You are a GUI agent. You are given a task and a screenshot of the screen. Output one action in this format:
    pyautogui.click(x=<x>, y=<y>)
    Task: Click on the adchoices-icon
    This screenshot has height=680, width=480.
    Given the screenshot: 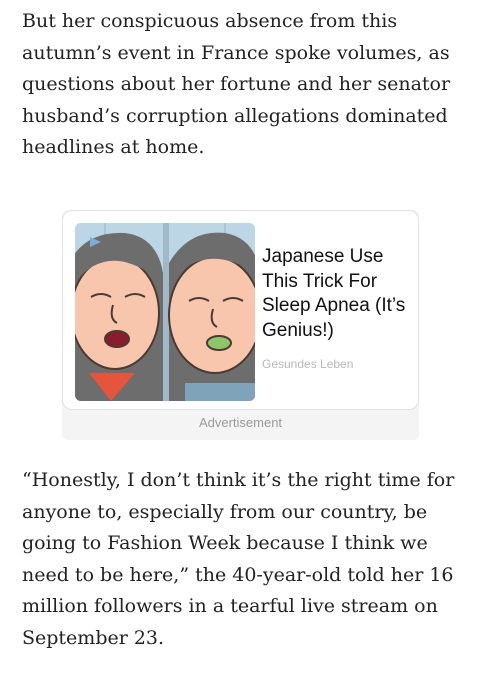 What is the action you would take?
    pyautogui.click(x=96, y=242)
    